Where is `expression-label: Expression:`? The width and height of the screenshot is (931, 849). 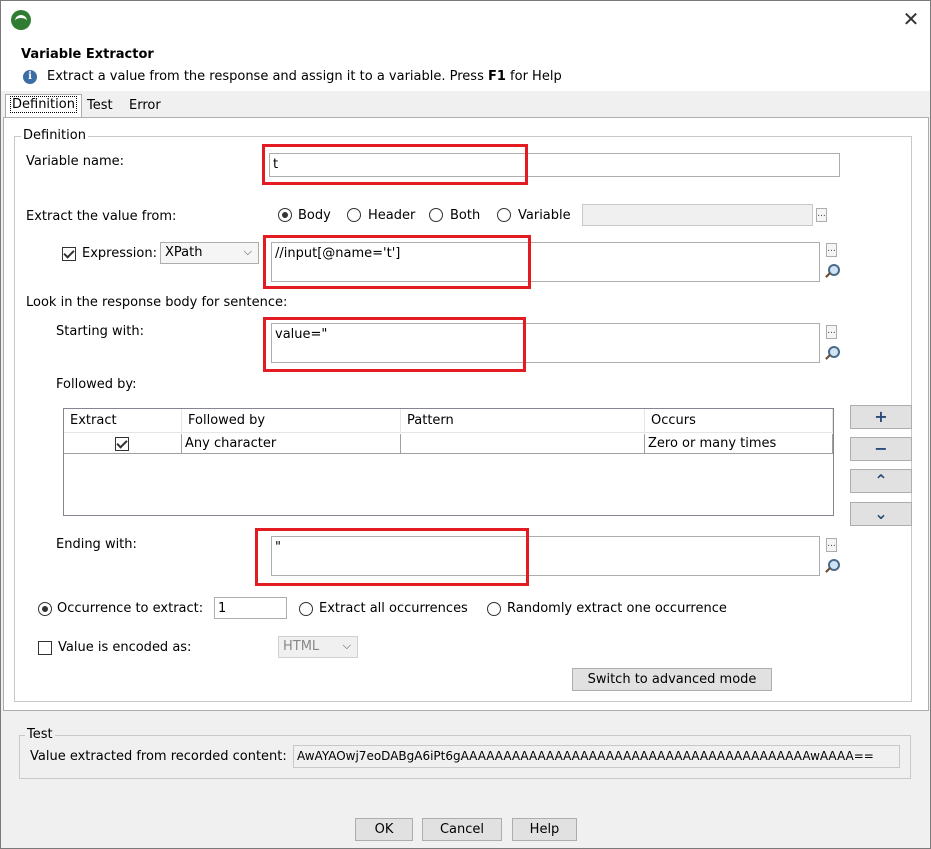 expression-label: Expression: is located at coordinates (119, 253).